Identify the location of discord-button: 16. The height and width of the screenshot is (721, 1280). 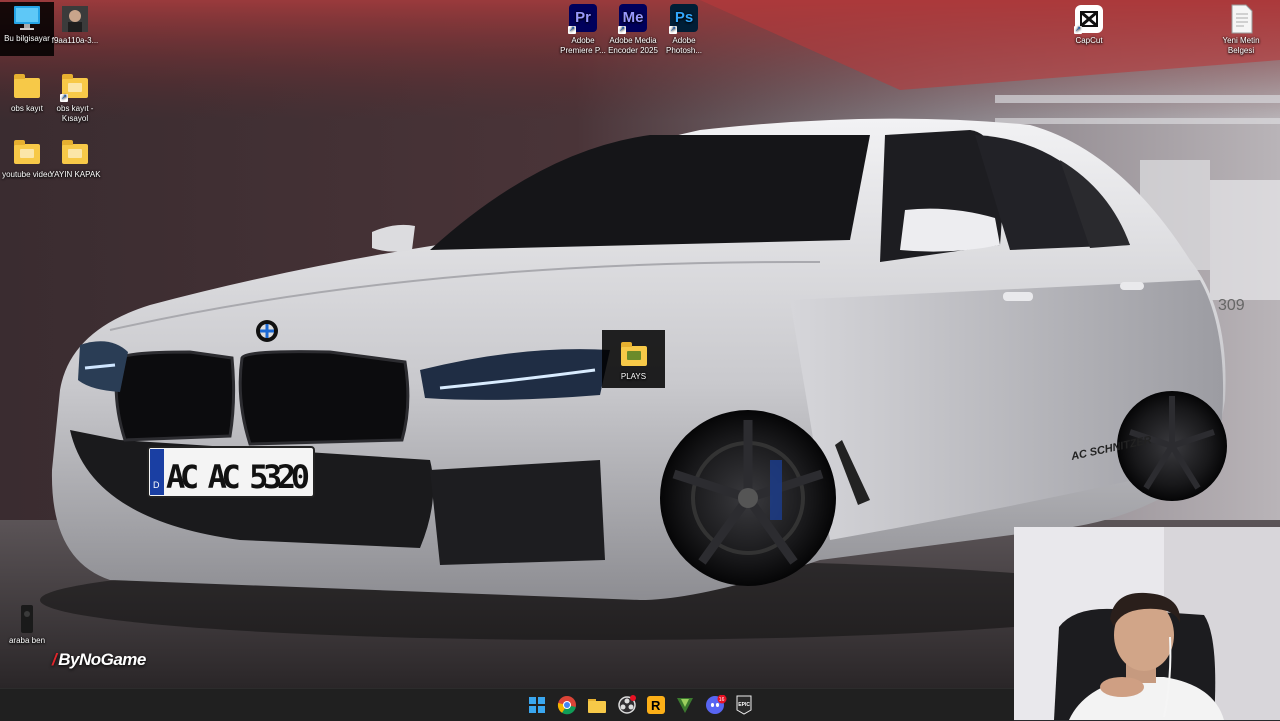
(716, 704).